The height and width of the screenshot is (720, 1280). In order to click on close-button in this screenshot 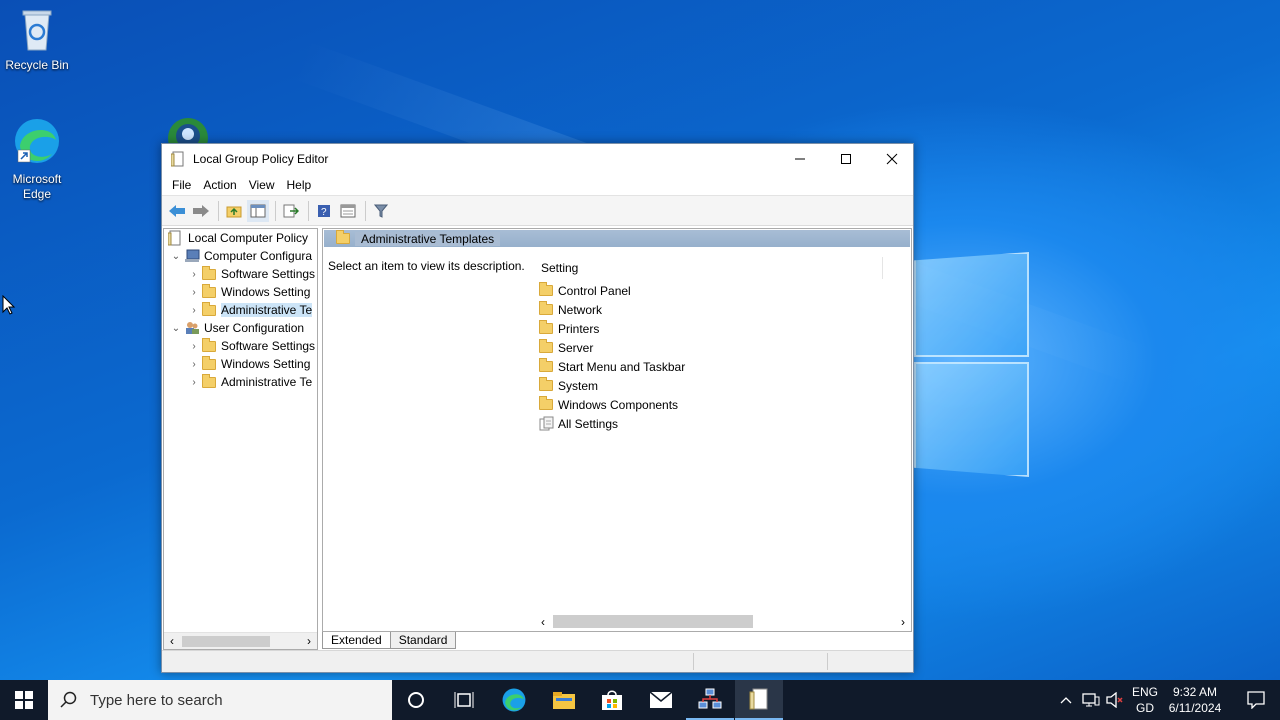, I will do `click(892, 159)`.